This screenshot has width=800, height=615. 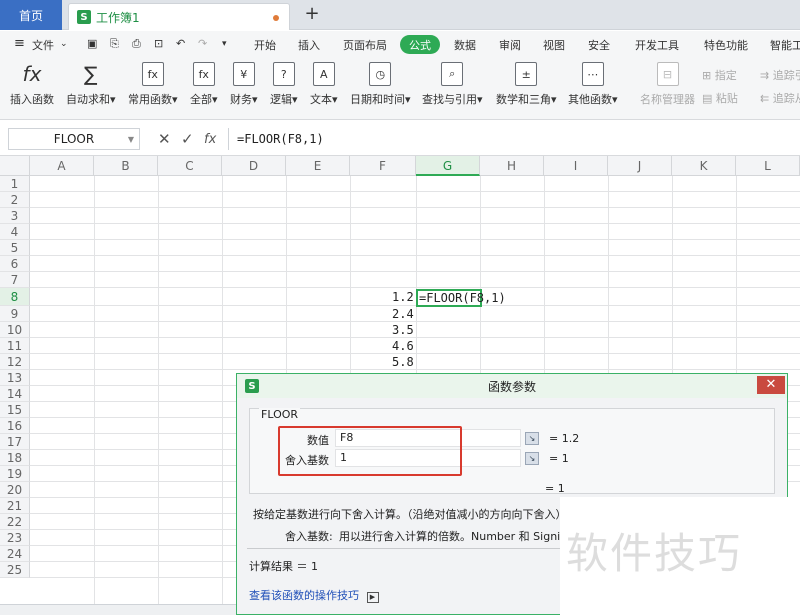 I want to click on function-description: 按给定基数进行向下舍入计算。（沿绝对值减小的方向向下舍入）, so click(x=410, y=514).